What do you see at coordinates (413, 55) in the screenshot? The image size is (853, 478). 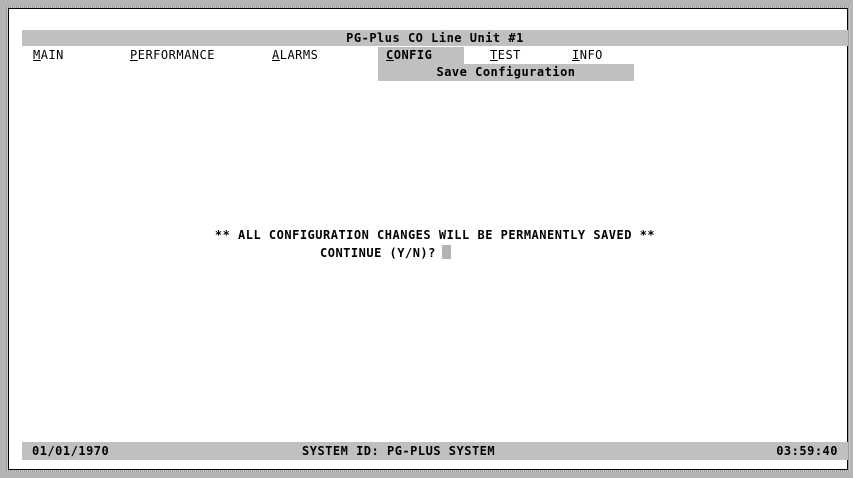 I see `menu-config-label: ONFIG` at bounding box center [413, 55].